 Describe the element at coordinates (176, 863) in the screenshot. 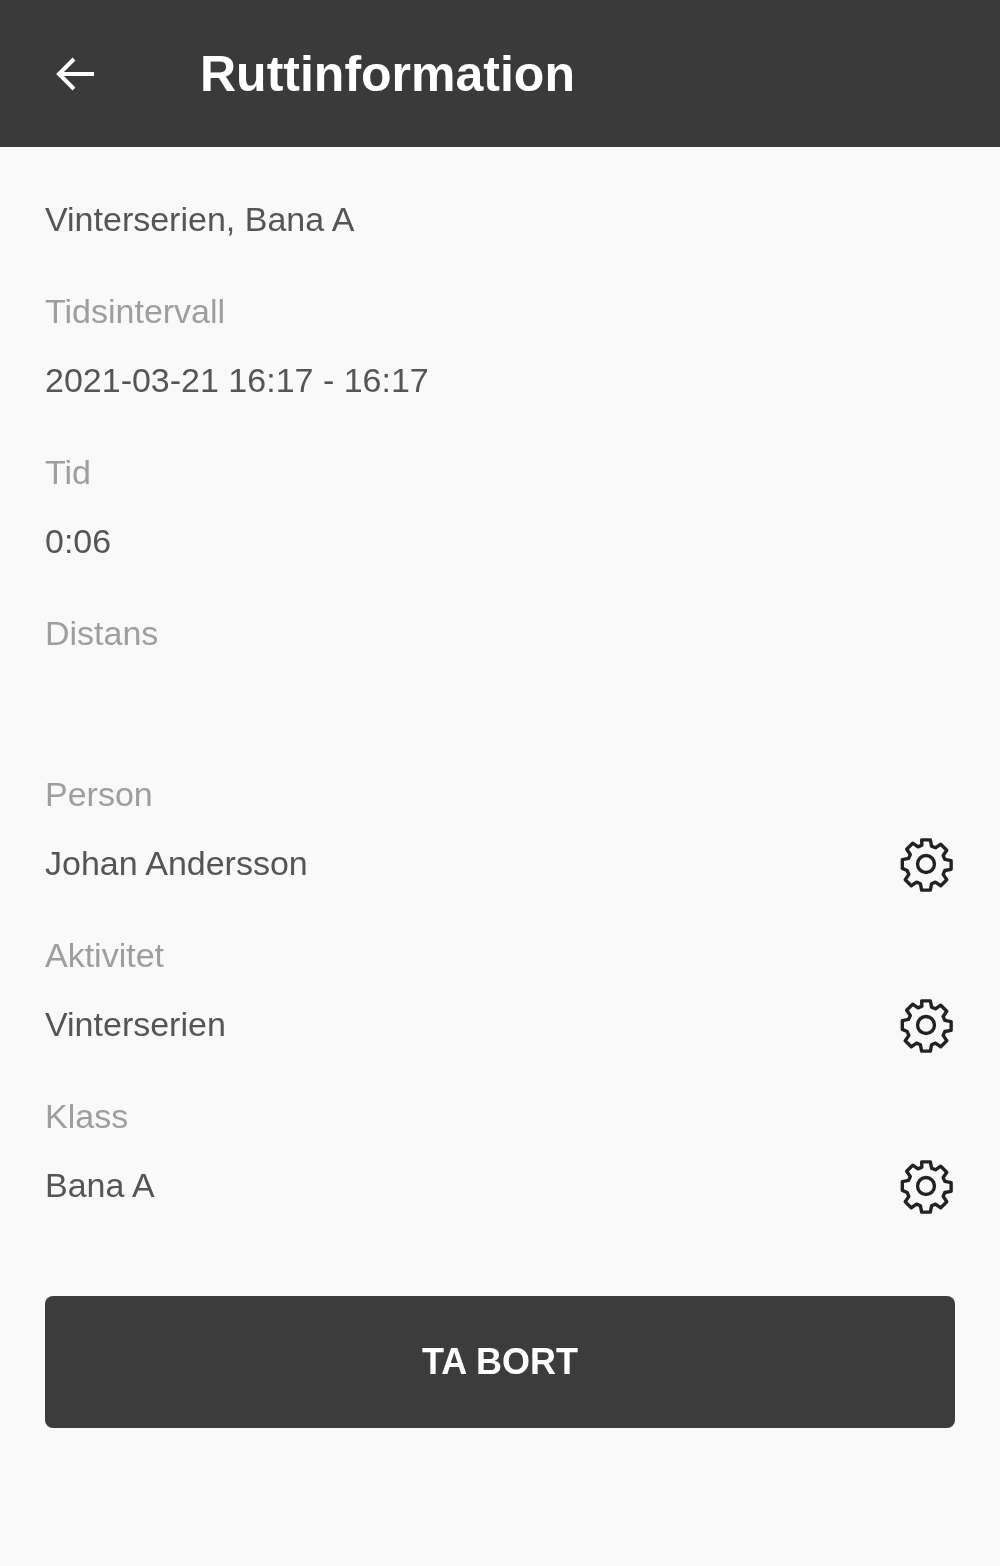

I see `field-value: Johan Andersson` at that location.